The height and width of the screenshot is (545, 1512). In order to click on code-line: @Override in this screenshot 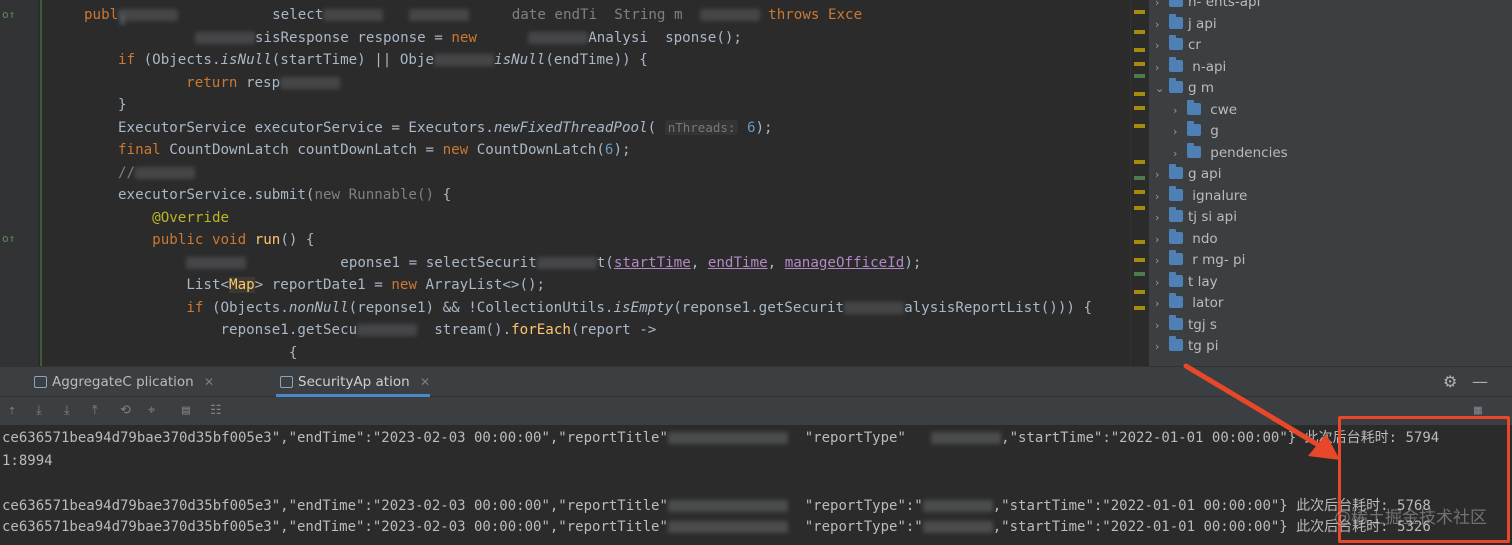, I will do `click(173, 218)`.